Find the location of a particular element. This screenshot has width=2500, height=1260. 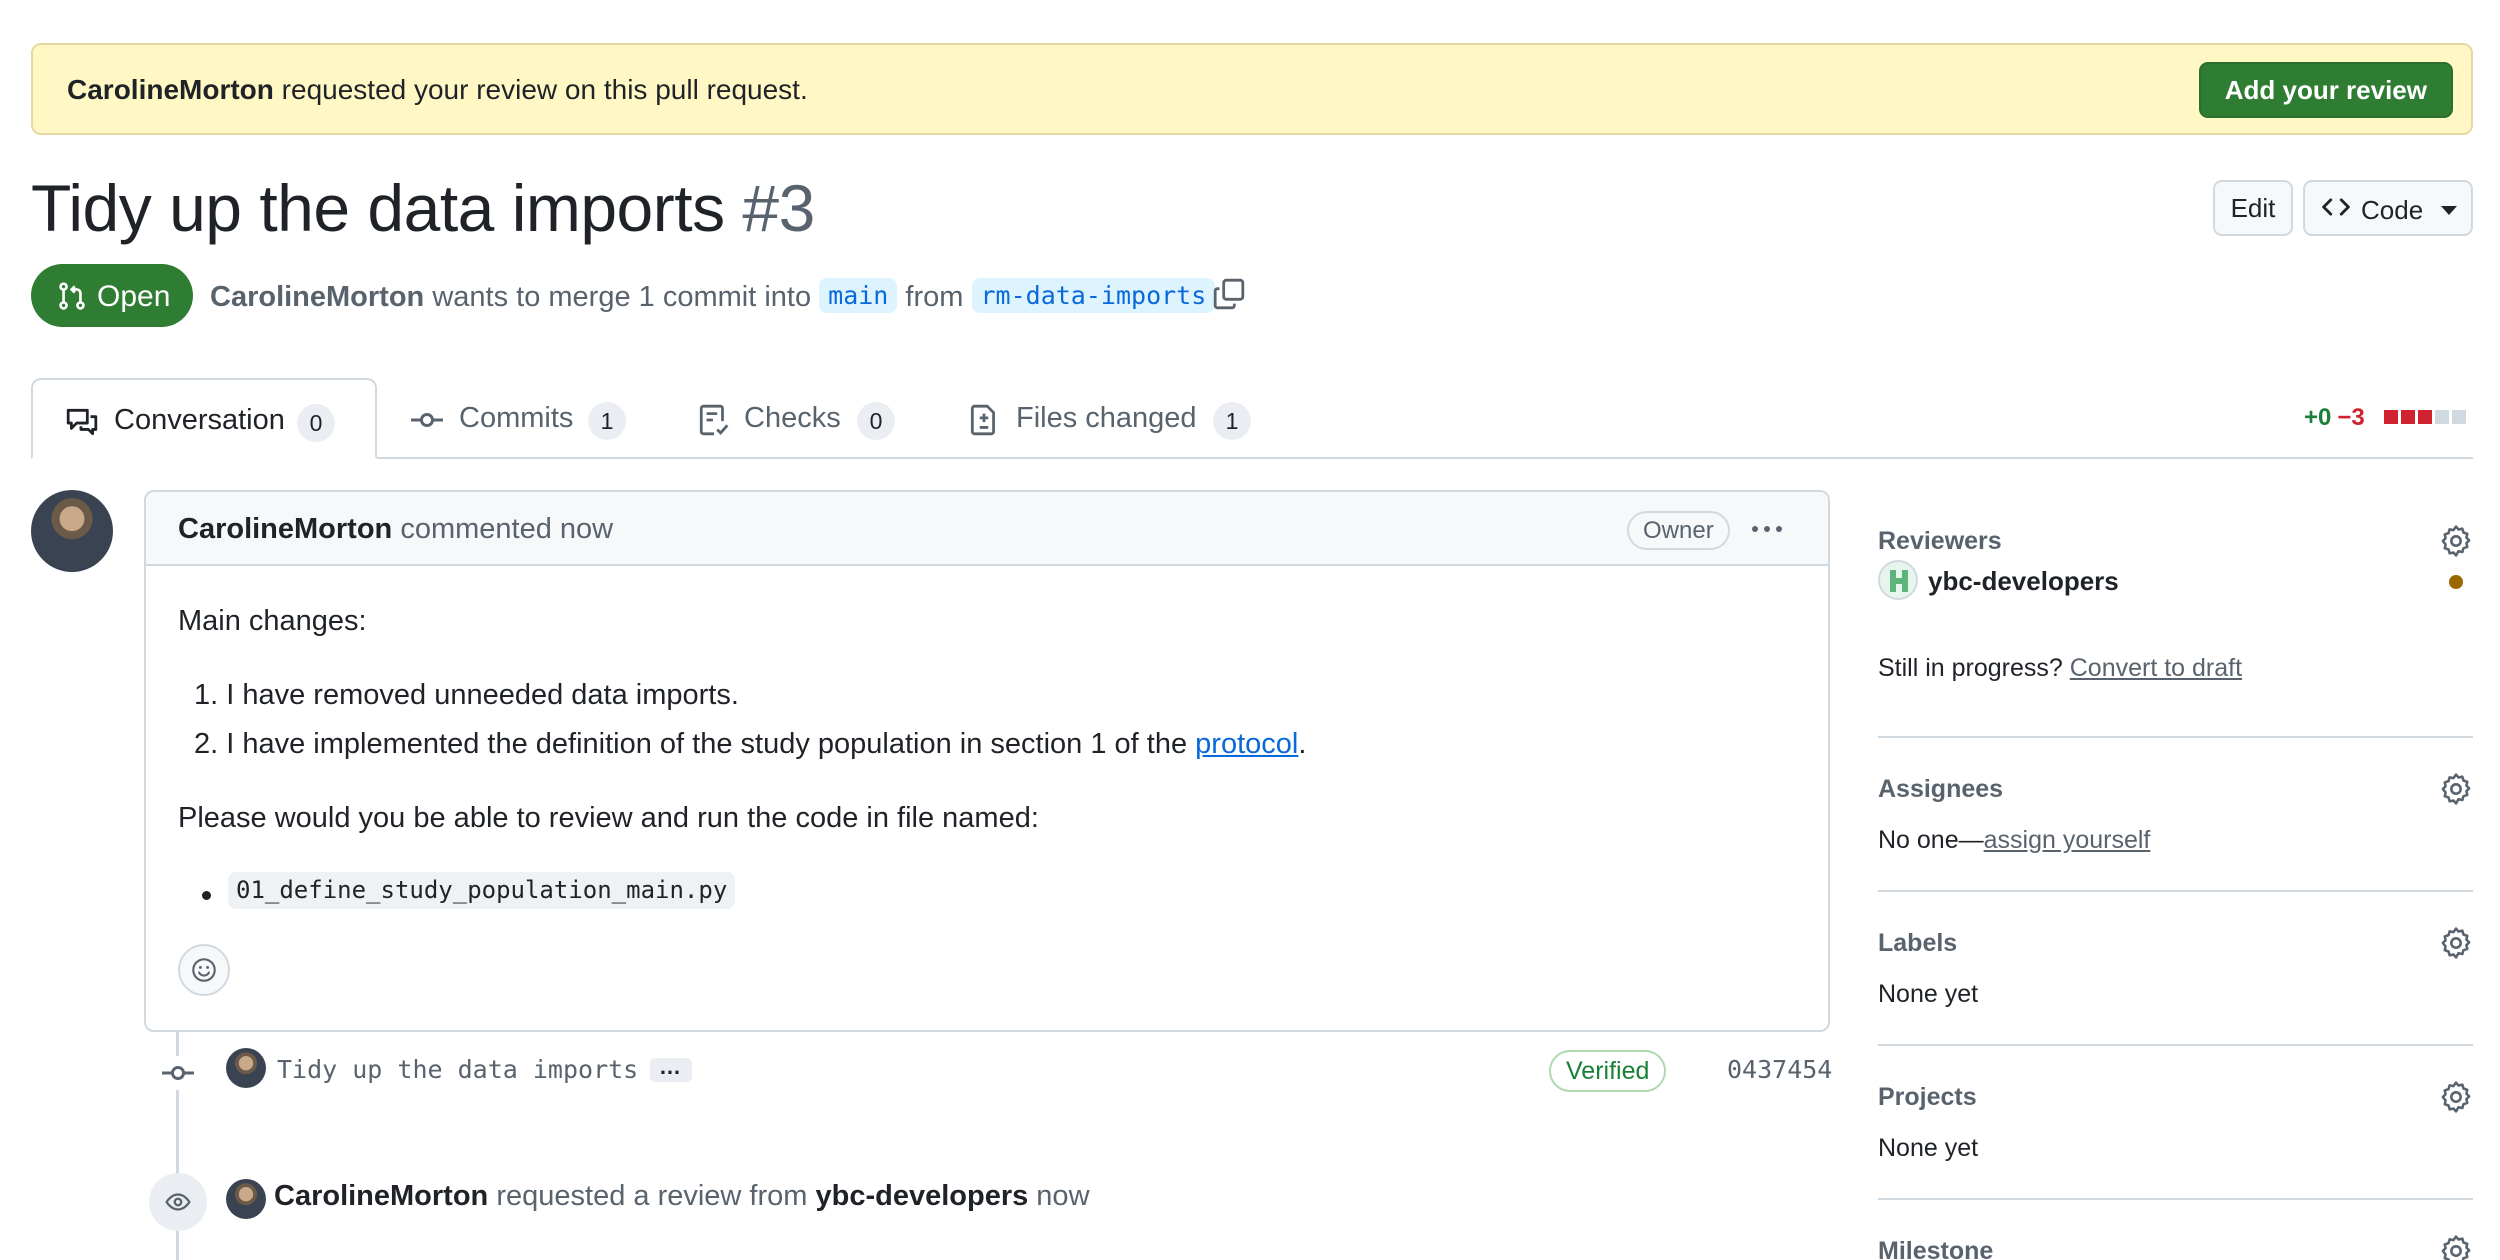

sidebar-projects: Projects None yet is located at coordinates (2175, 1121).